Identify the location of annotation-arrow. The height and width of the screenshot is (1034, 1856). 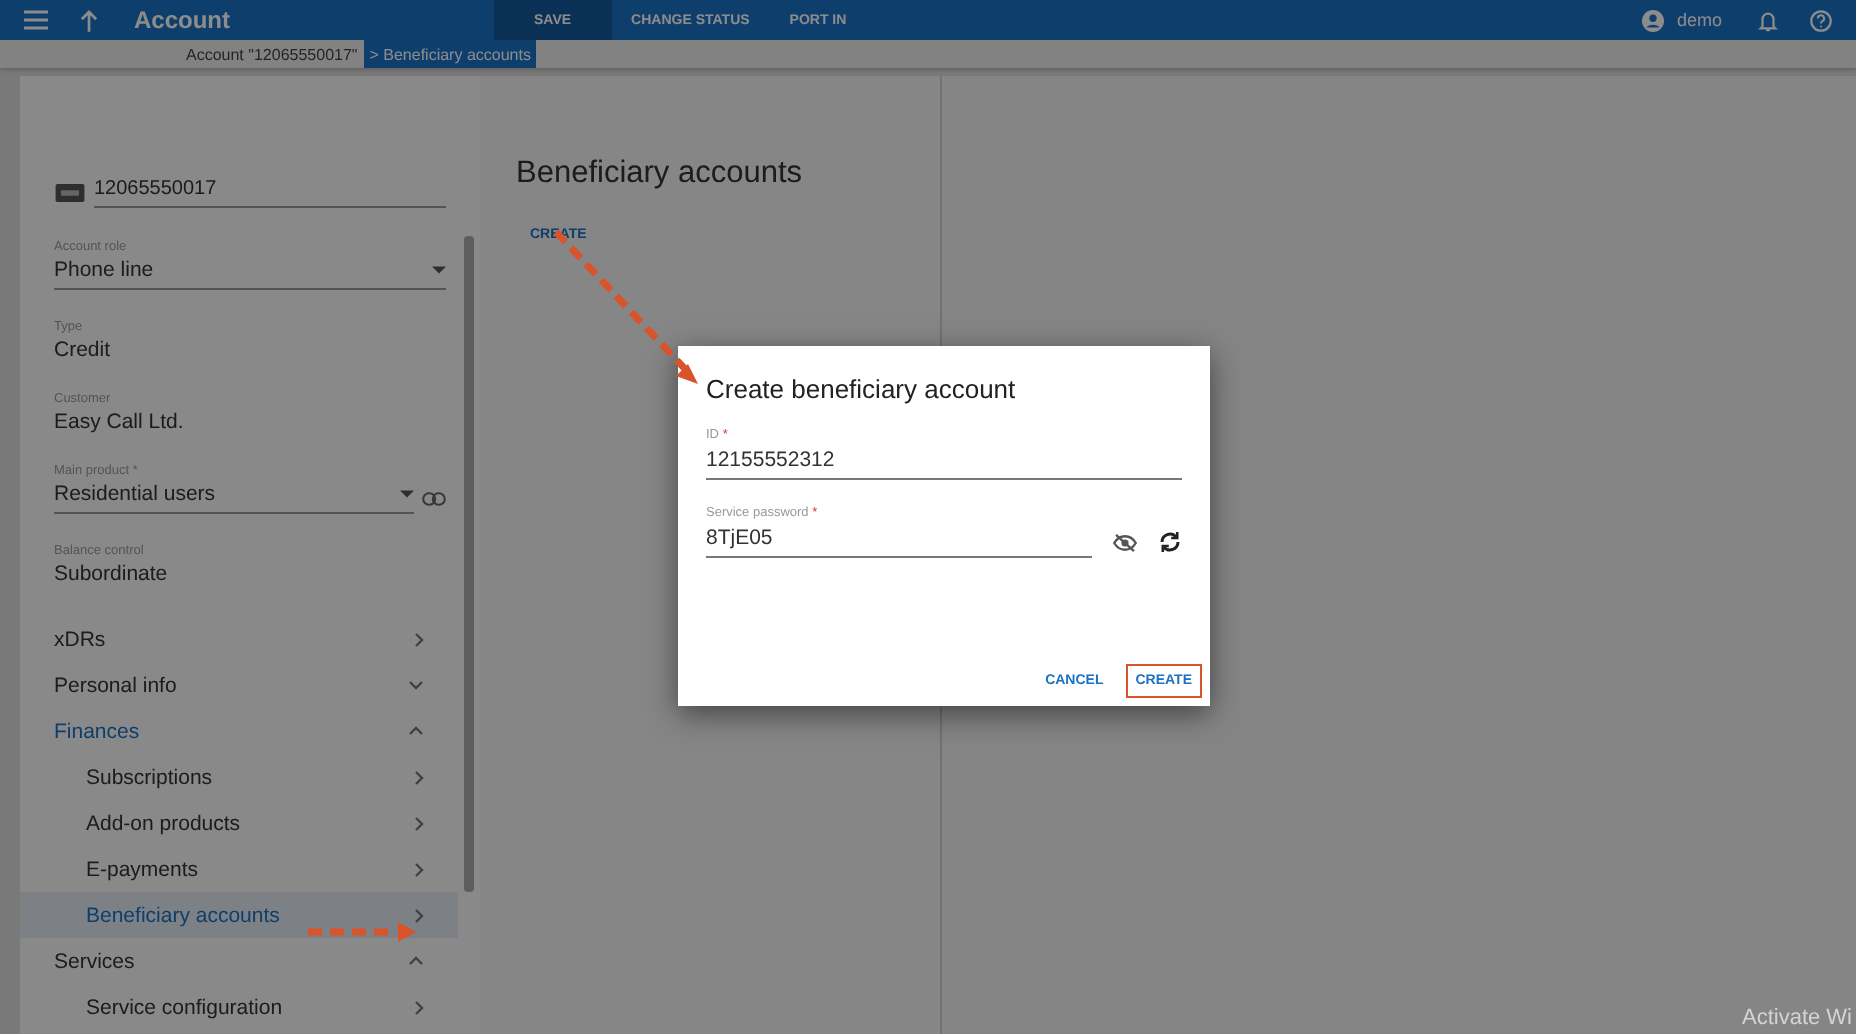
(362, 932).